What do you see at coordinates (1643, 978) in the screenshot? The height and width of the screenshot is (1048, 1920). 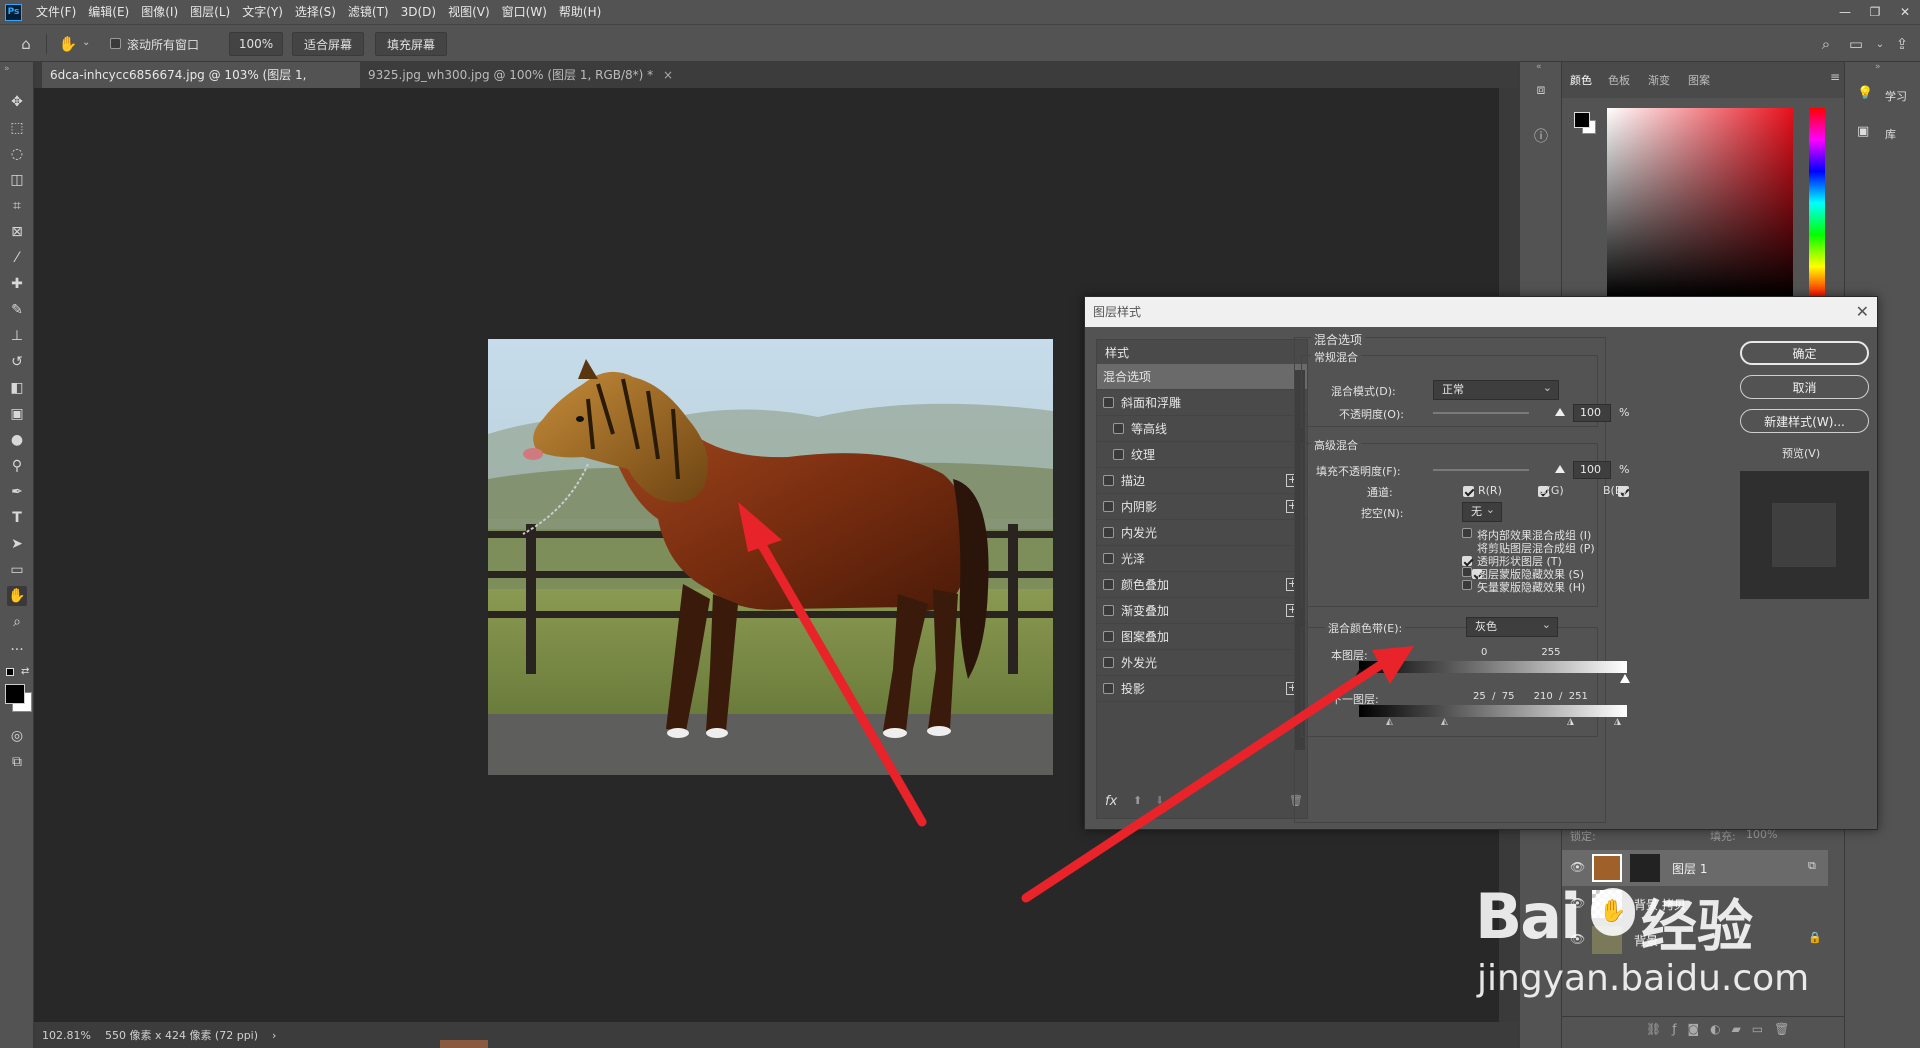 I see `watermark-url: jingyan.baidu.com` at bounding box center [1643, 978].